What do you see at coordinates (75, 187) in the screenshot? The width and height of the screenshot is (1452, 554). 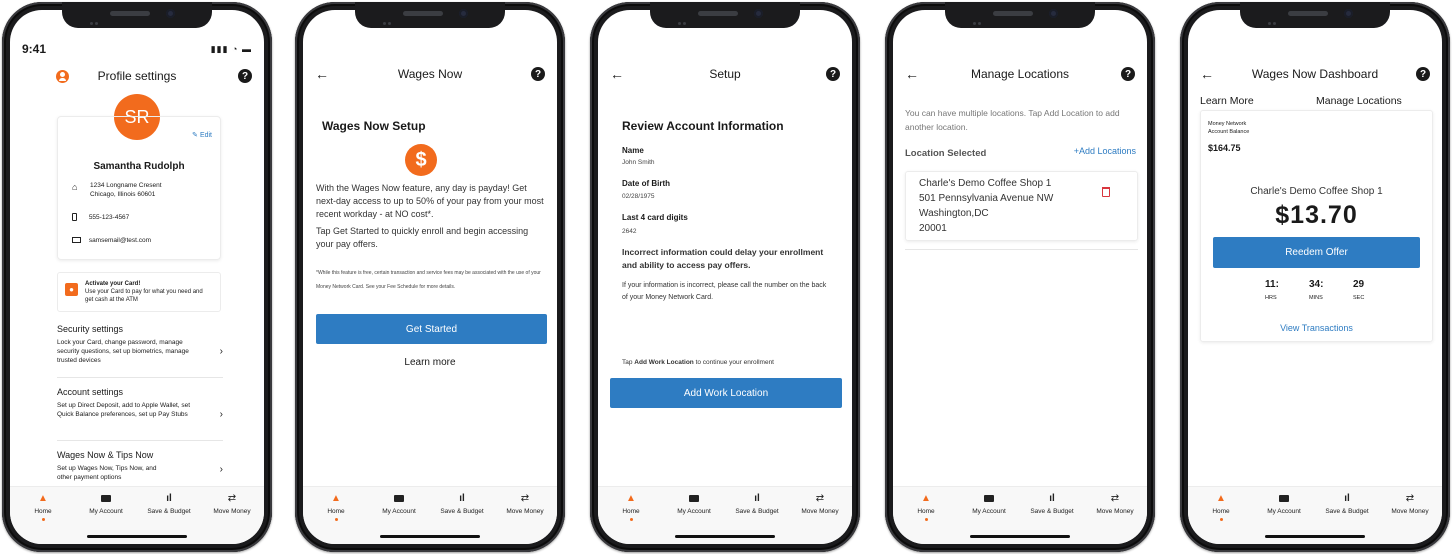 I see `house-icon: ⌂` at bounding box center [75, 187].